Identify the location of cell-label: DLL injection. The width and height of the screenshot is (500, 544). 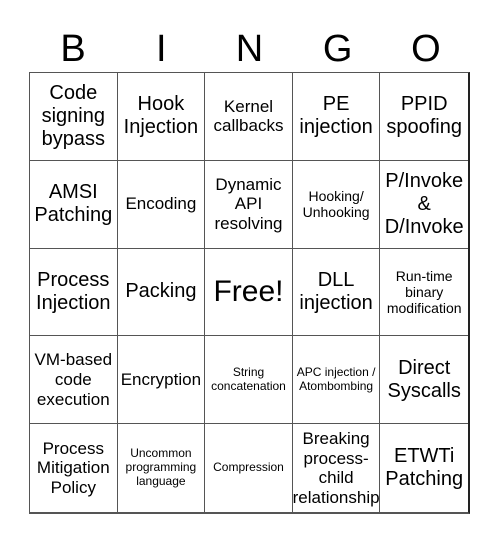
(336, 291).